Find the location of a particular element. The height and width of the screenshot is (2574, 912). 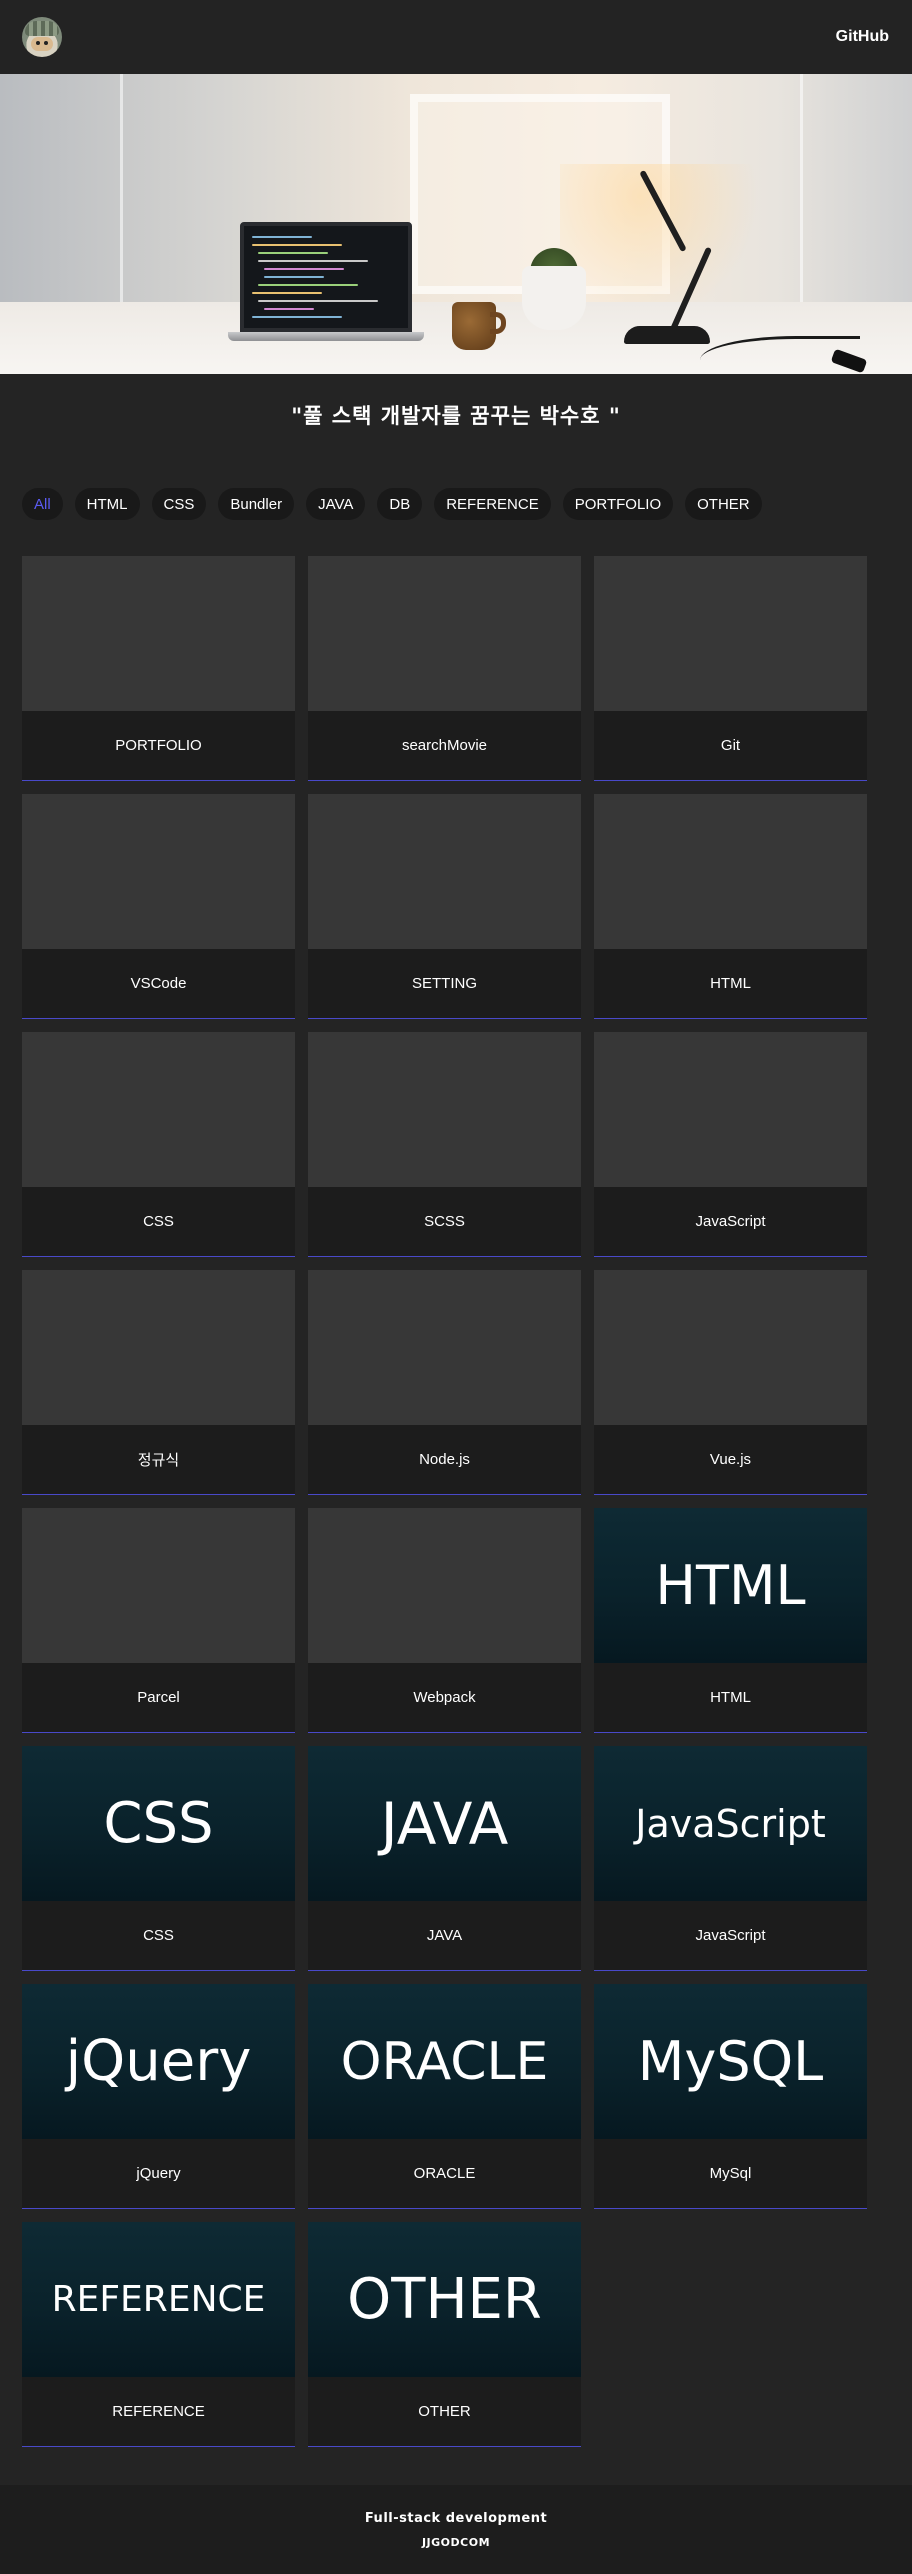

card-caption: searchMovie is located at coordinates (444, 746).